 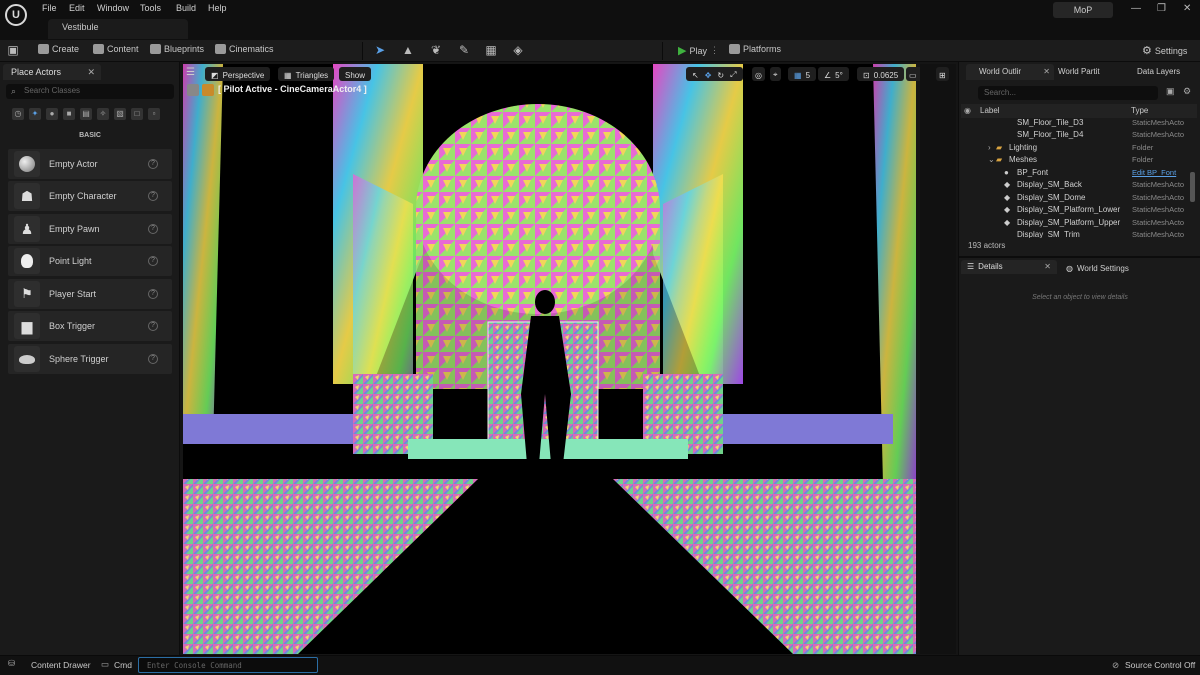 I want to click on grid-snap-button: ▦ 5, so click(x=802, y=74).